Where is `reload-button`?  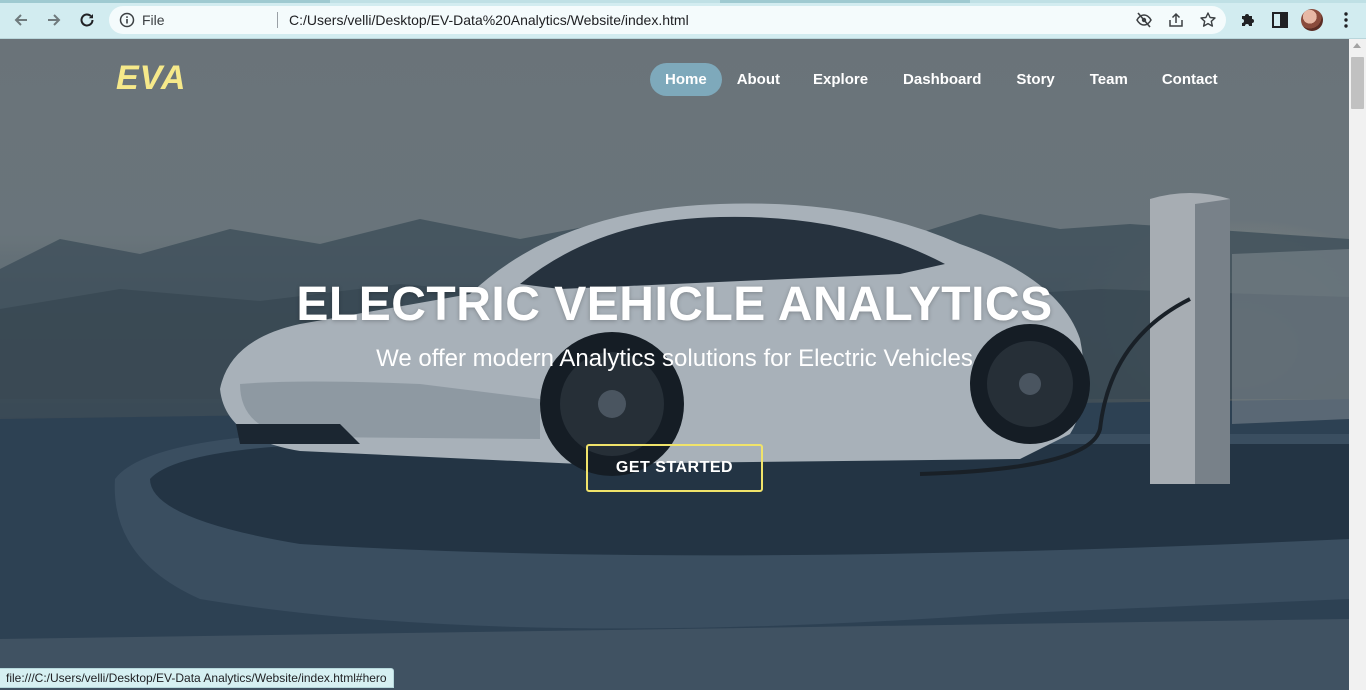 reload-button is located at coordinates (87, 20).